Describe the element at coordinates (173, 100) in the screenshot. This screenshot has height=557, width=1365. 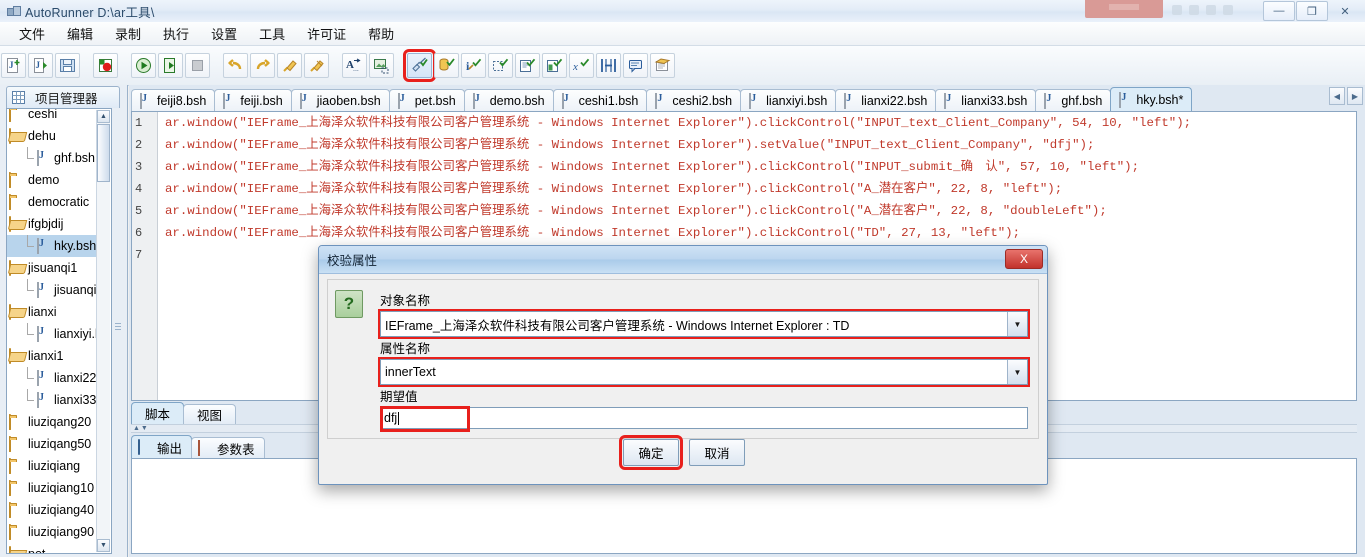
I see `editor-tab-feiji8-bsh: feiji8.bsh` at that location.